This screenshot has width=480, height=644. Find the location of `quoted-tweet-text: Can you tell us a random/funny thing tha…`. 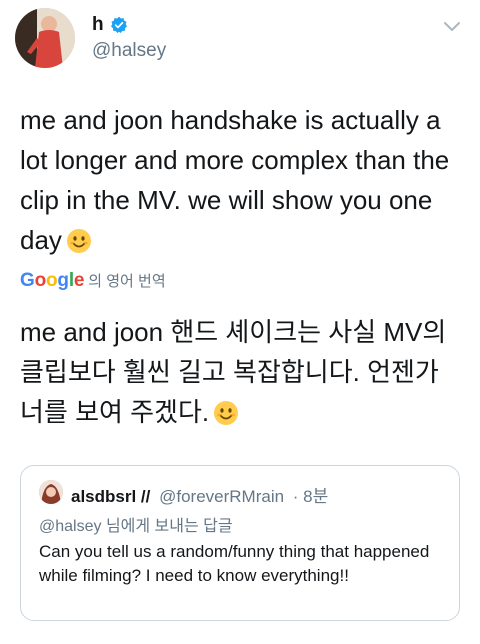

quoted-tweet-text: Can you tell us a random/funny thing tha… is located at coordinates (234, 563).